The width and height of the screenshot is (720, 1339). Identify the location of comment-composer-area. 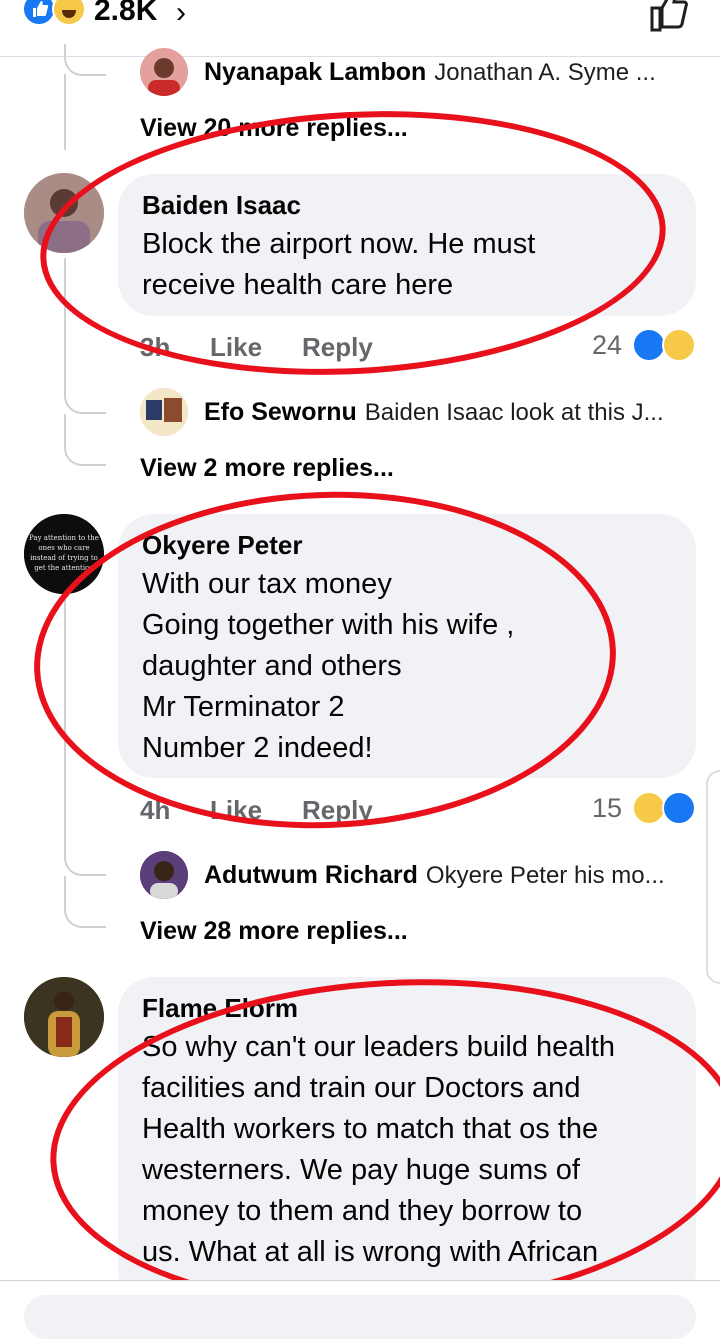
(360, 1309).